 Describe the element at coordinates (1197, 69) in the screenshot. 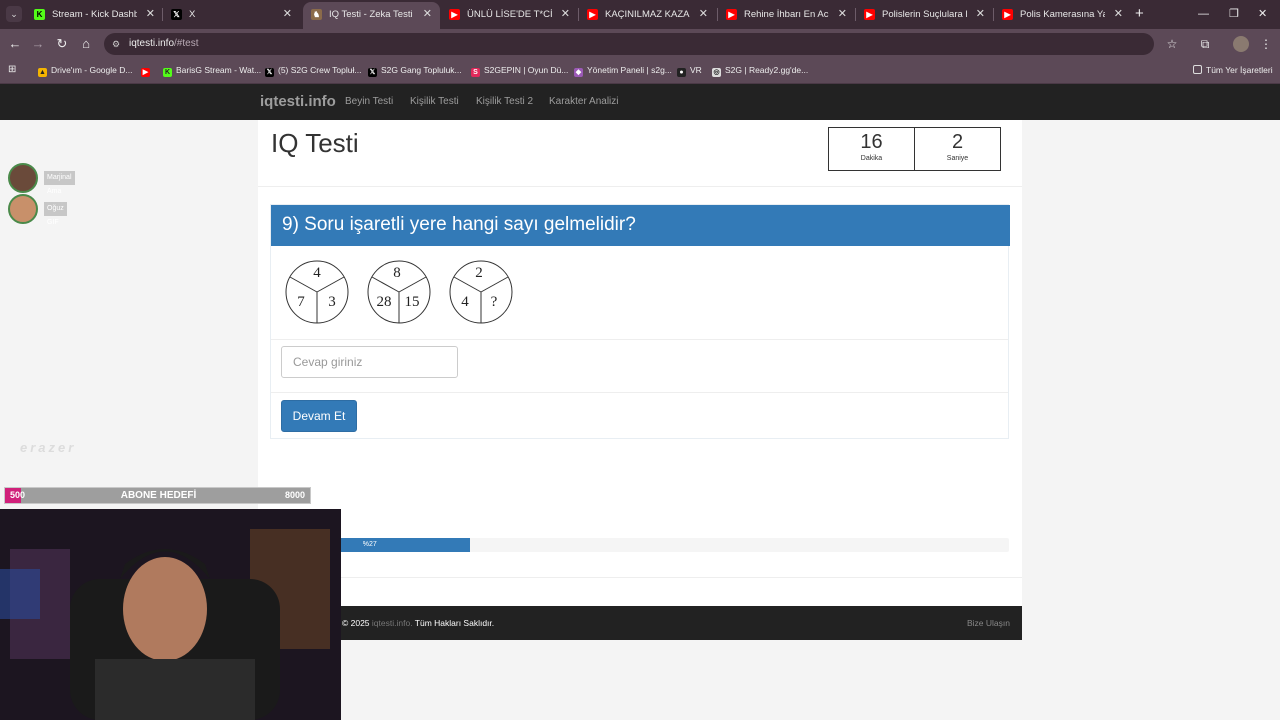

I see `folder-icon` at that location.